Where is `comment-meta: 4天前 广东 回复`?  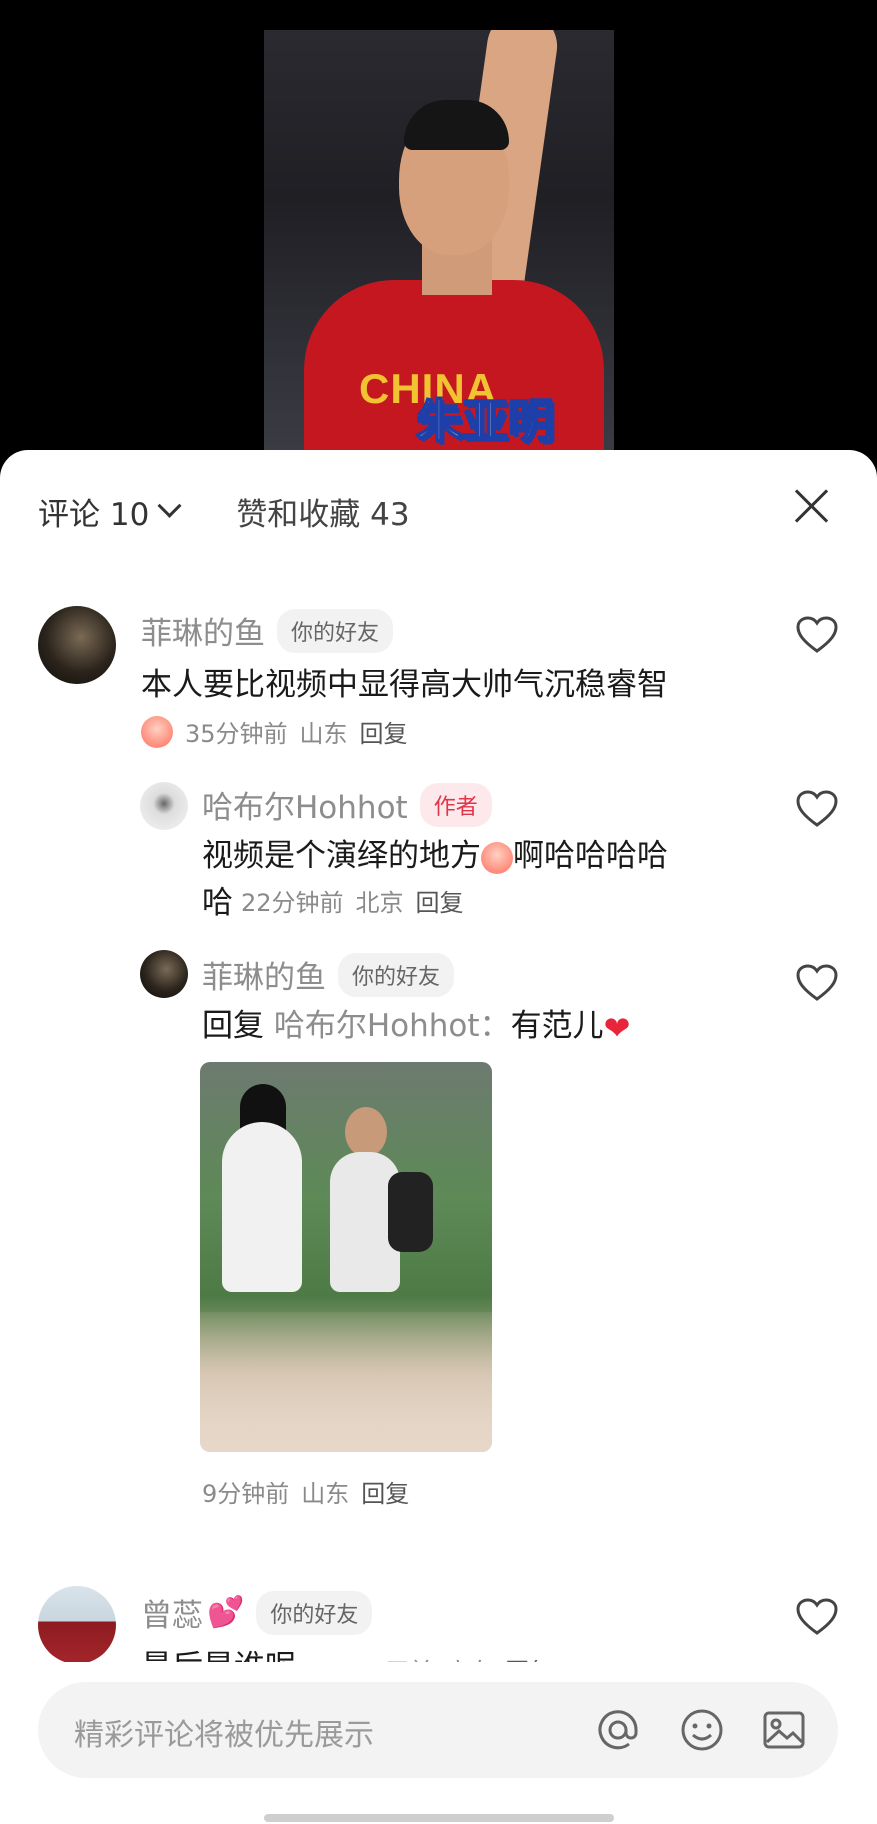
comment-meta: 4天前 广东 回复 is located at coordinates (461, 1657).